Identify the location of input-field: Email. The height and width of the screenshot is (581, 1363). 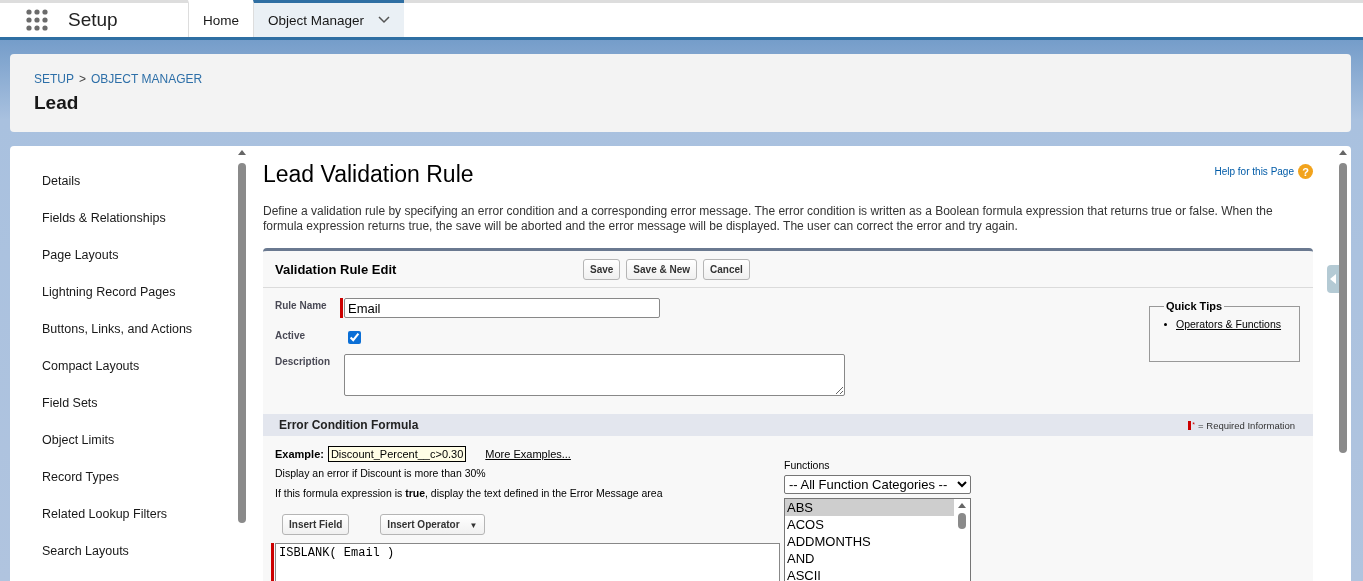
(502, 308).